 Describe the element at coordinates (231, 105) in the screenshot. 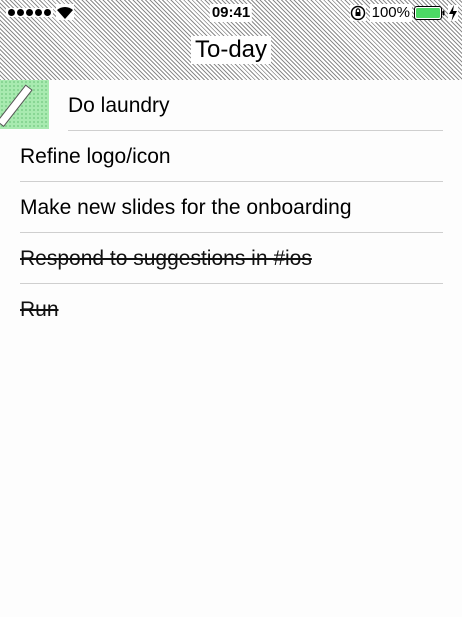

I see `todo-item: Do laundry` at that location.